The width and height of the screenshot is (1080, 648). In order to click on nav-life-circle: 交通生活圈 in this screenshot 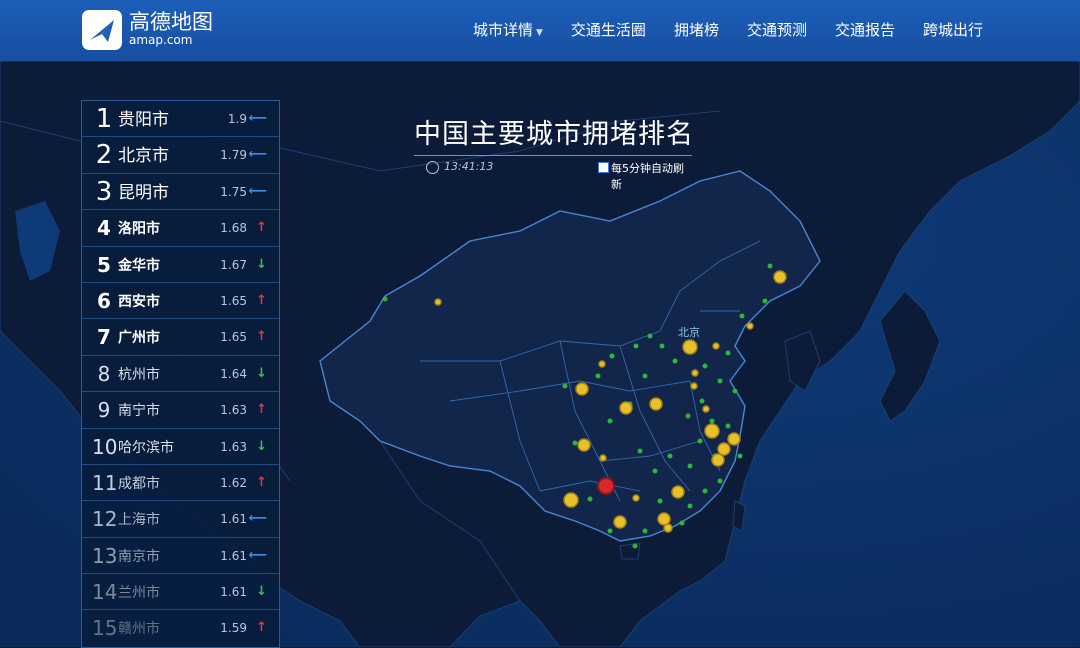, I will do `click(608, 29)`.